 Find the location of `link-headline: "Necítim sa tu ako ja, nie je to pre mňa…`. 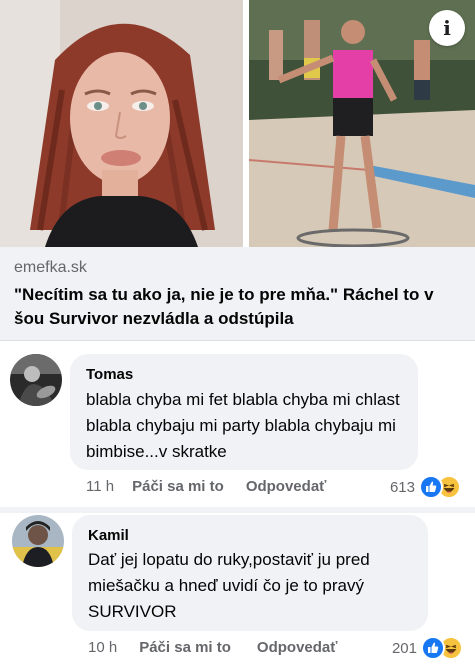

link-headline: "Necítim sa tu ako ja, nie je to pre mňa… is located at coordinates (239, 307).